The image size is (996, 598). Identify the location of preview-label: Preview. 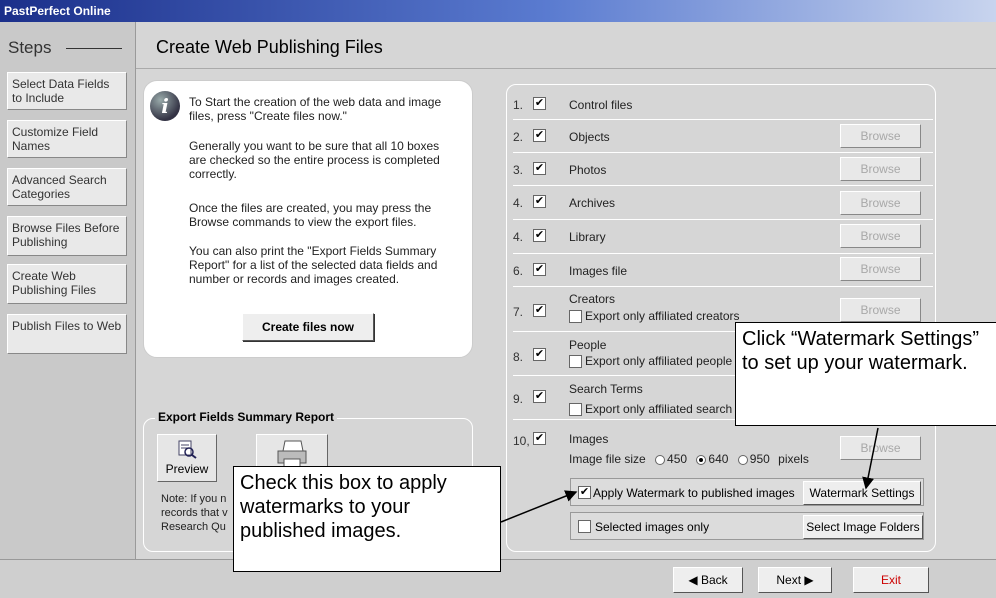
(187, 469).